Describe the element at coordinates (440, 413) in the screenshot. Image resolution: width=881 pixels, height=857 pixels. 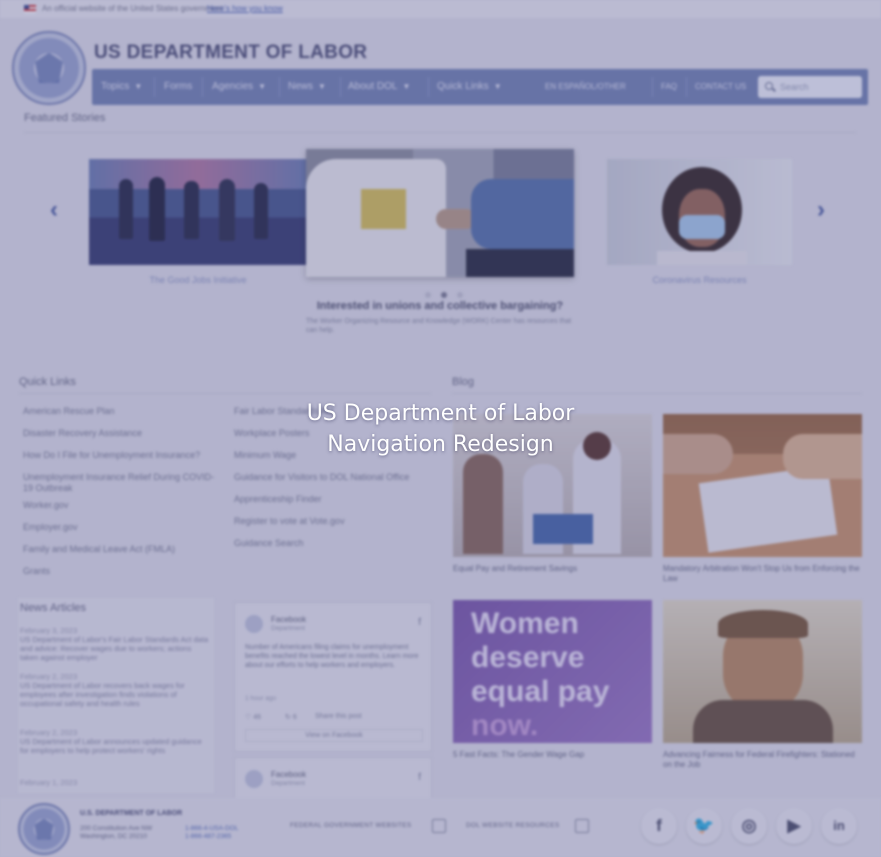
I see `overlay-title-line-1: US Department of Labor` at that location.